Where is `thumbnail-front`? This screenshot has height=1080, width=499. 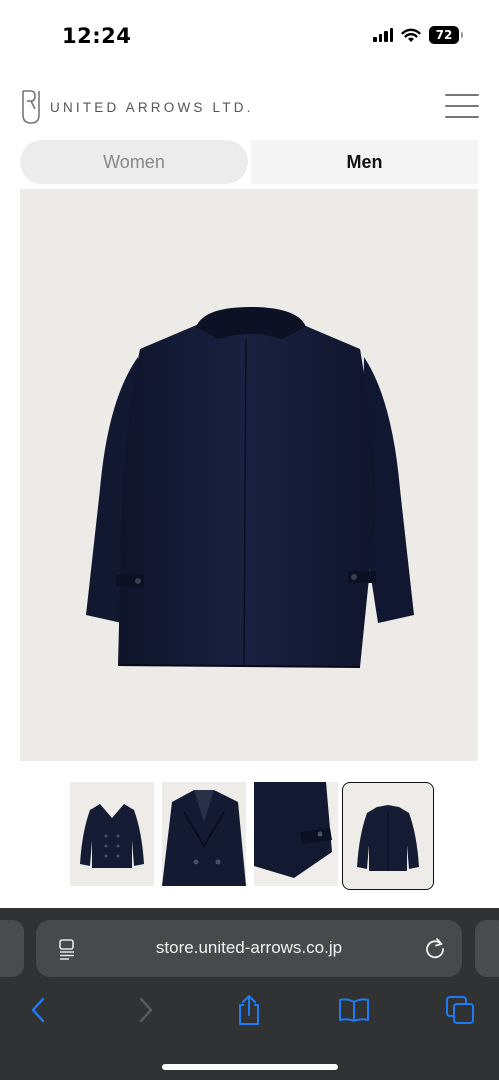 thumbnail-front is located at coordinates (112, 834).